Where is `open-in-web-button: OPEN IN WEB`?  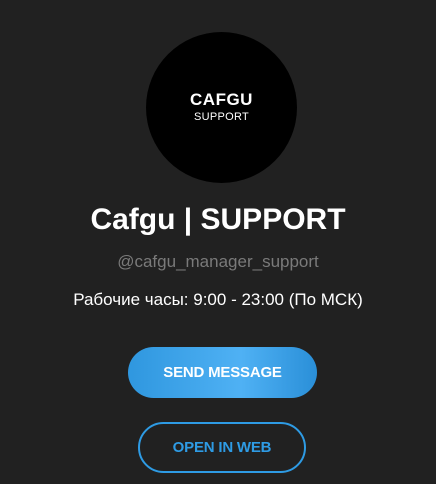 open-in-web-button: OPEN IN WEB is located at coordinates (222, 447).